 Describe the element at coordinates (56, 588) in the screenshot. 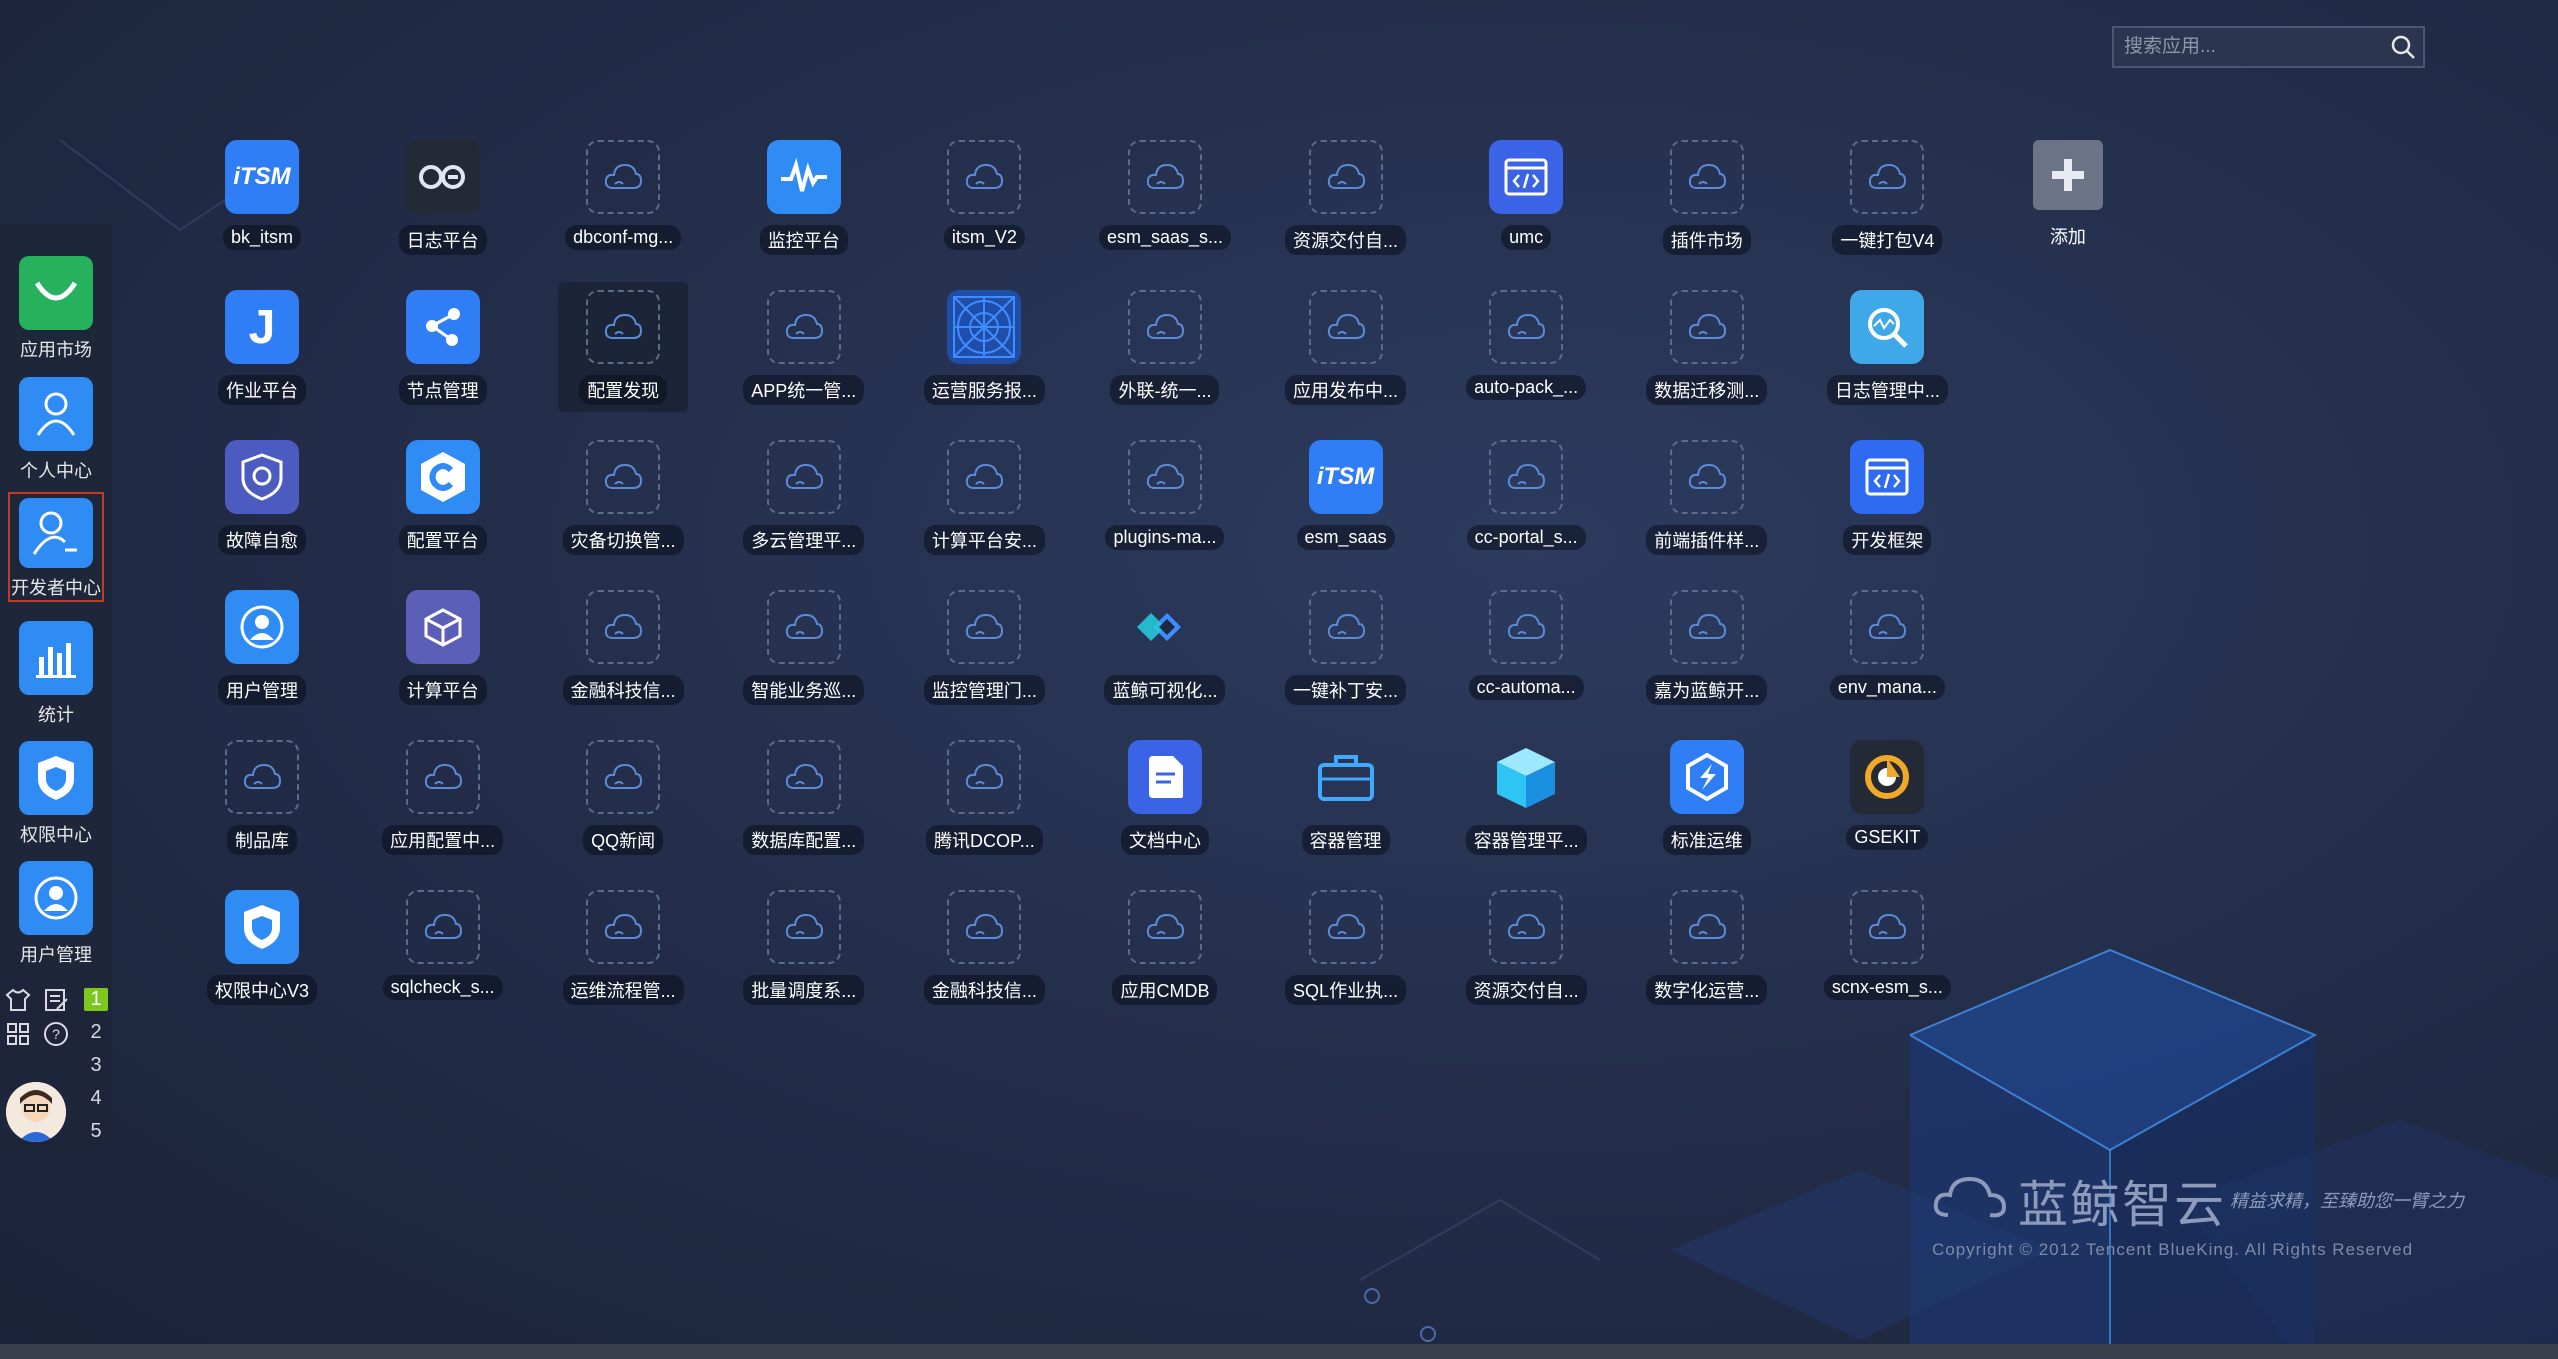

I see `sidebar-item-label: 开发者中心` at that location.